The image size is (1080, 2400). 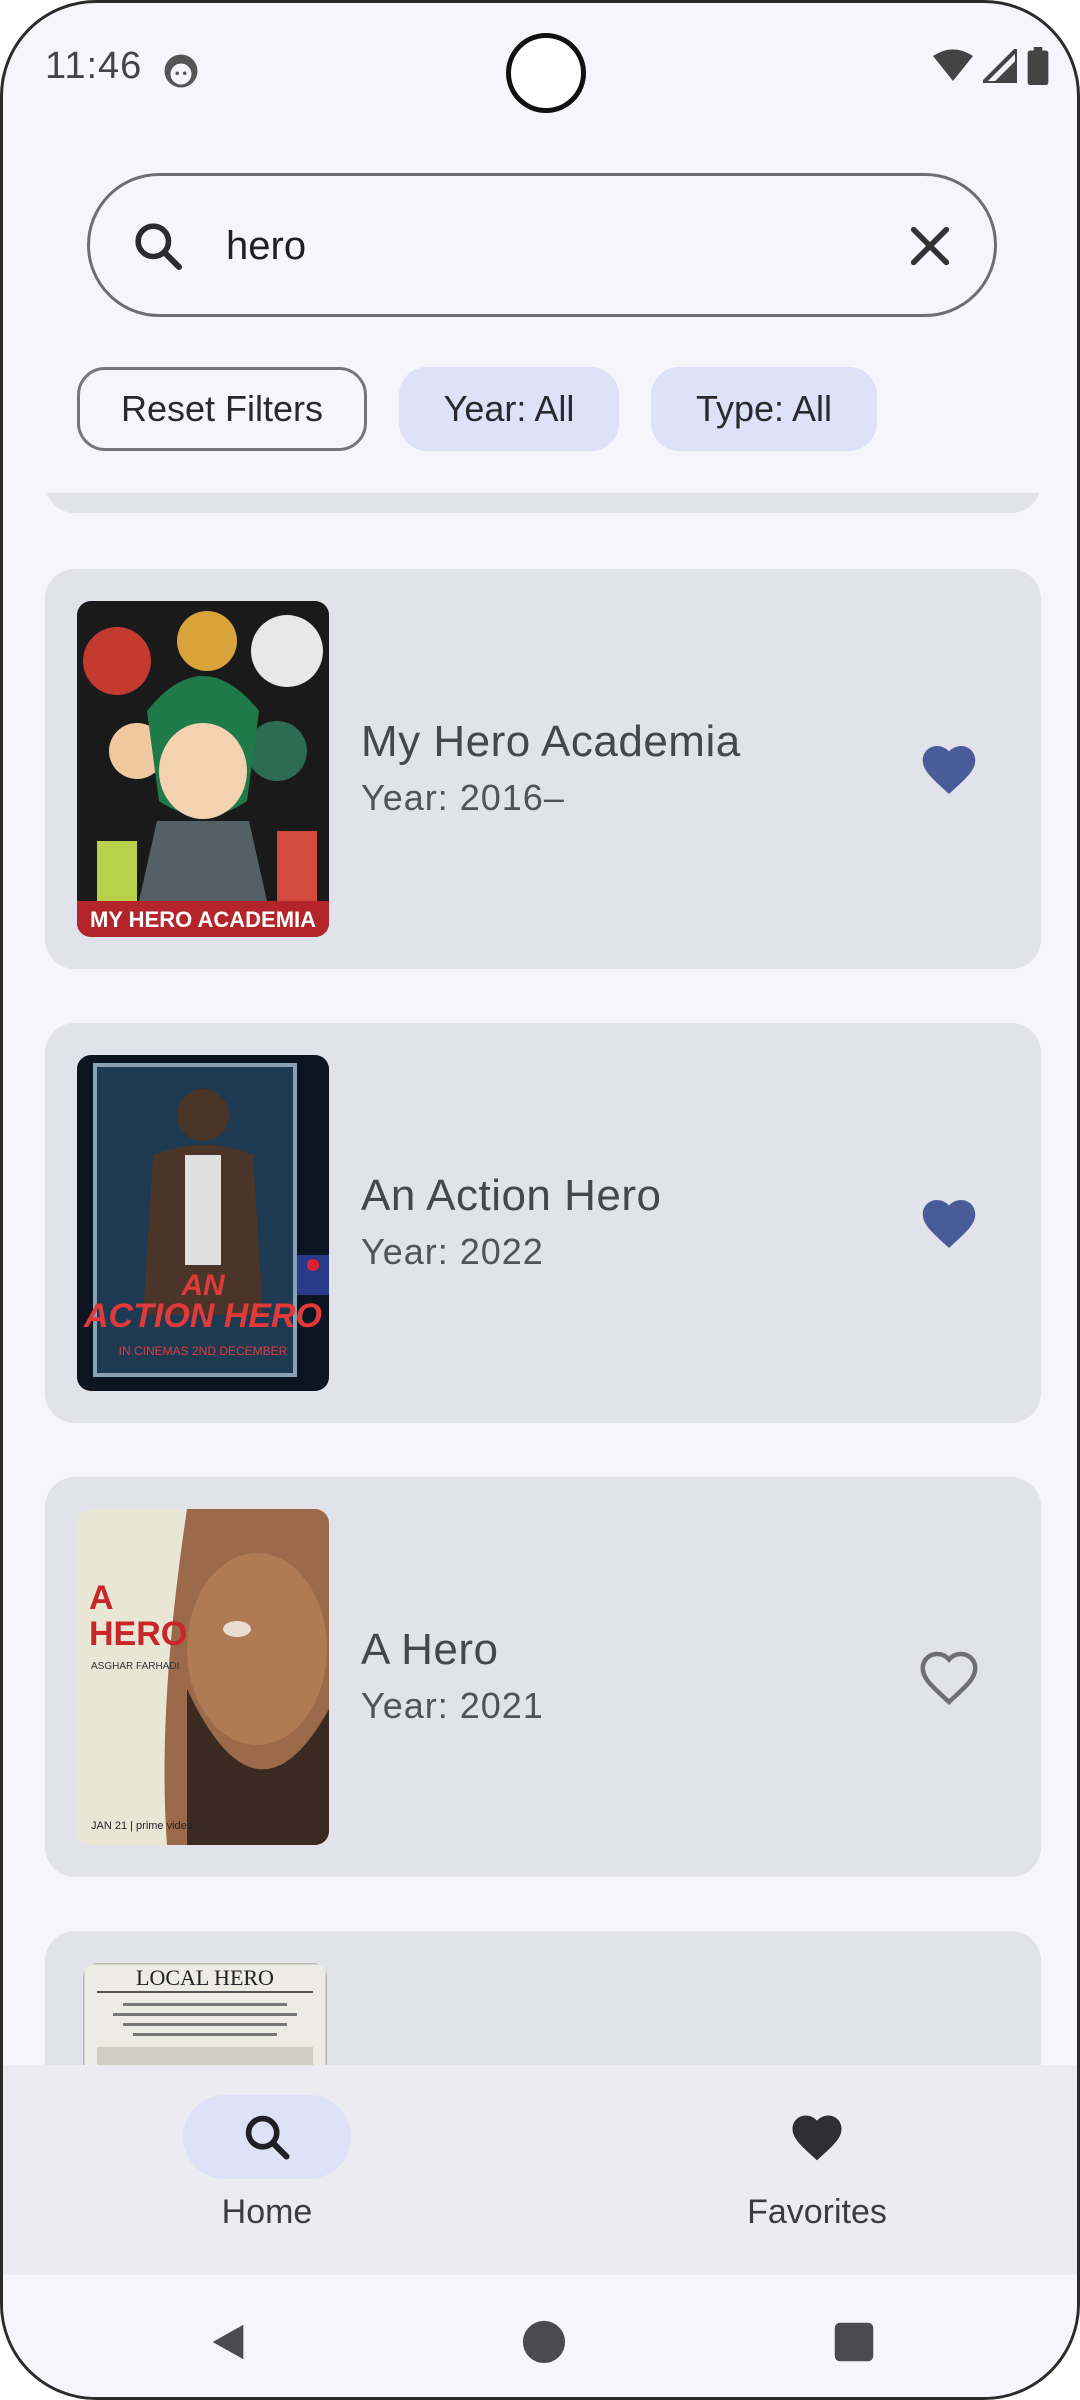 I want to click on nav-home: Home, so click(x=267, y=2163).